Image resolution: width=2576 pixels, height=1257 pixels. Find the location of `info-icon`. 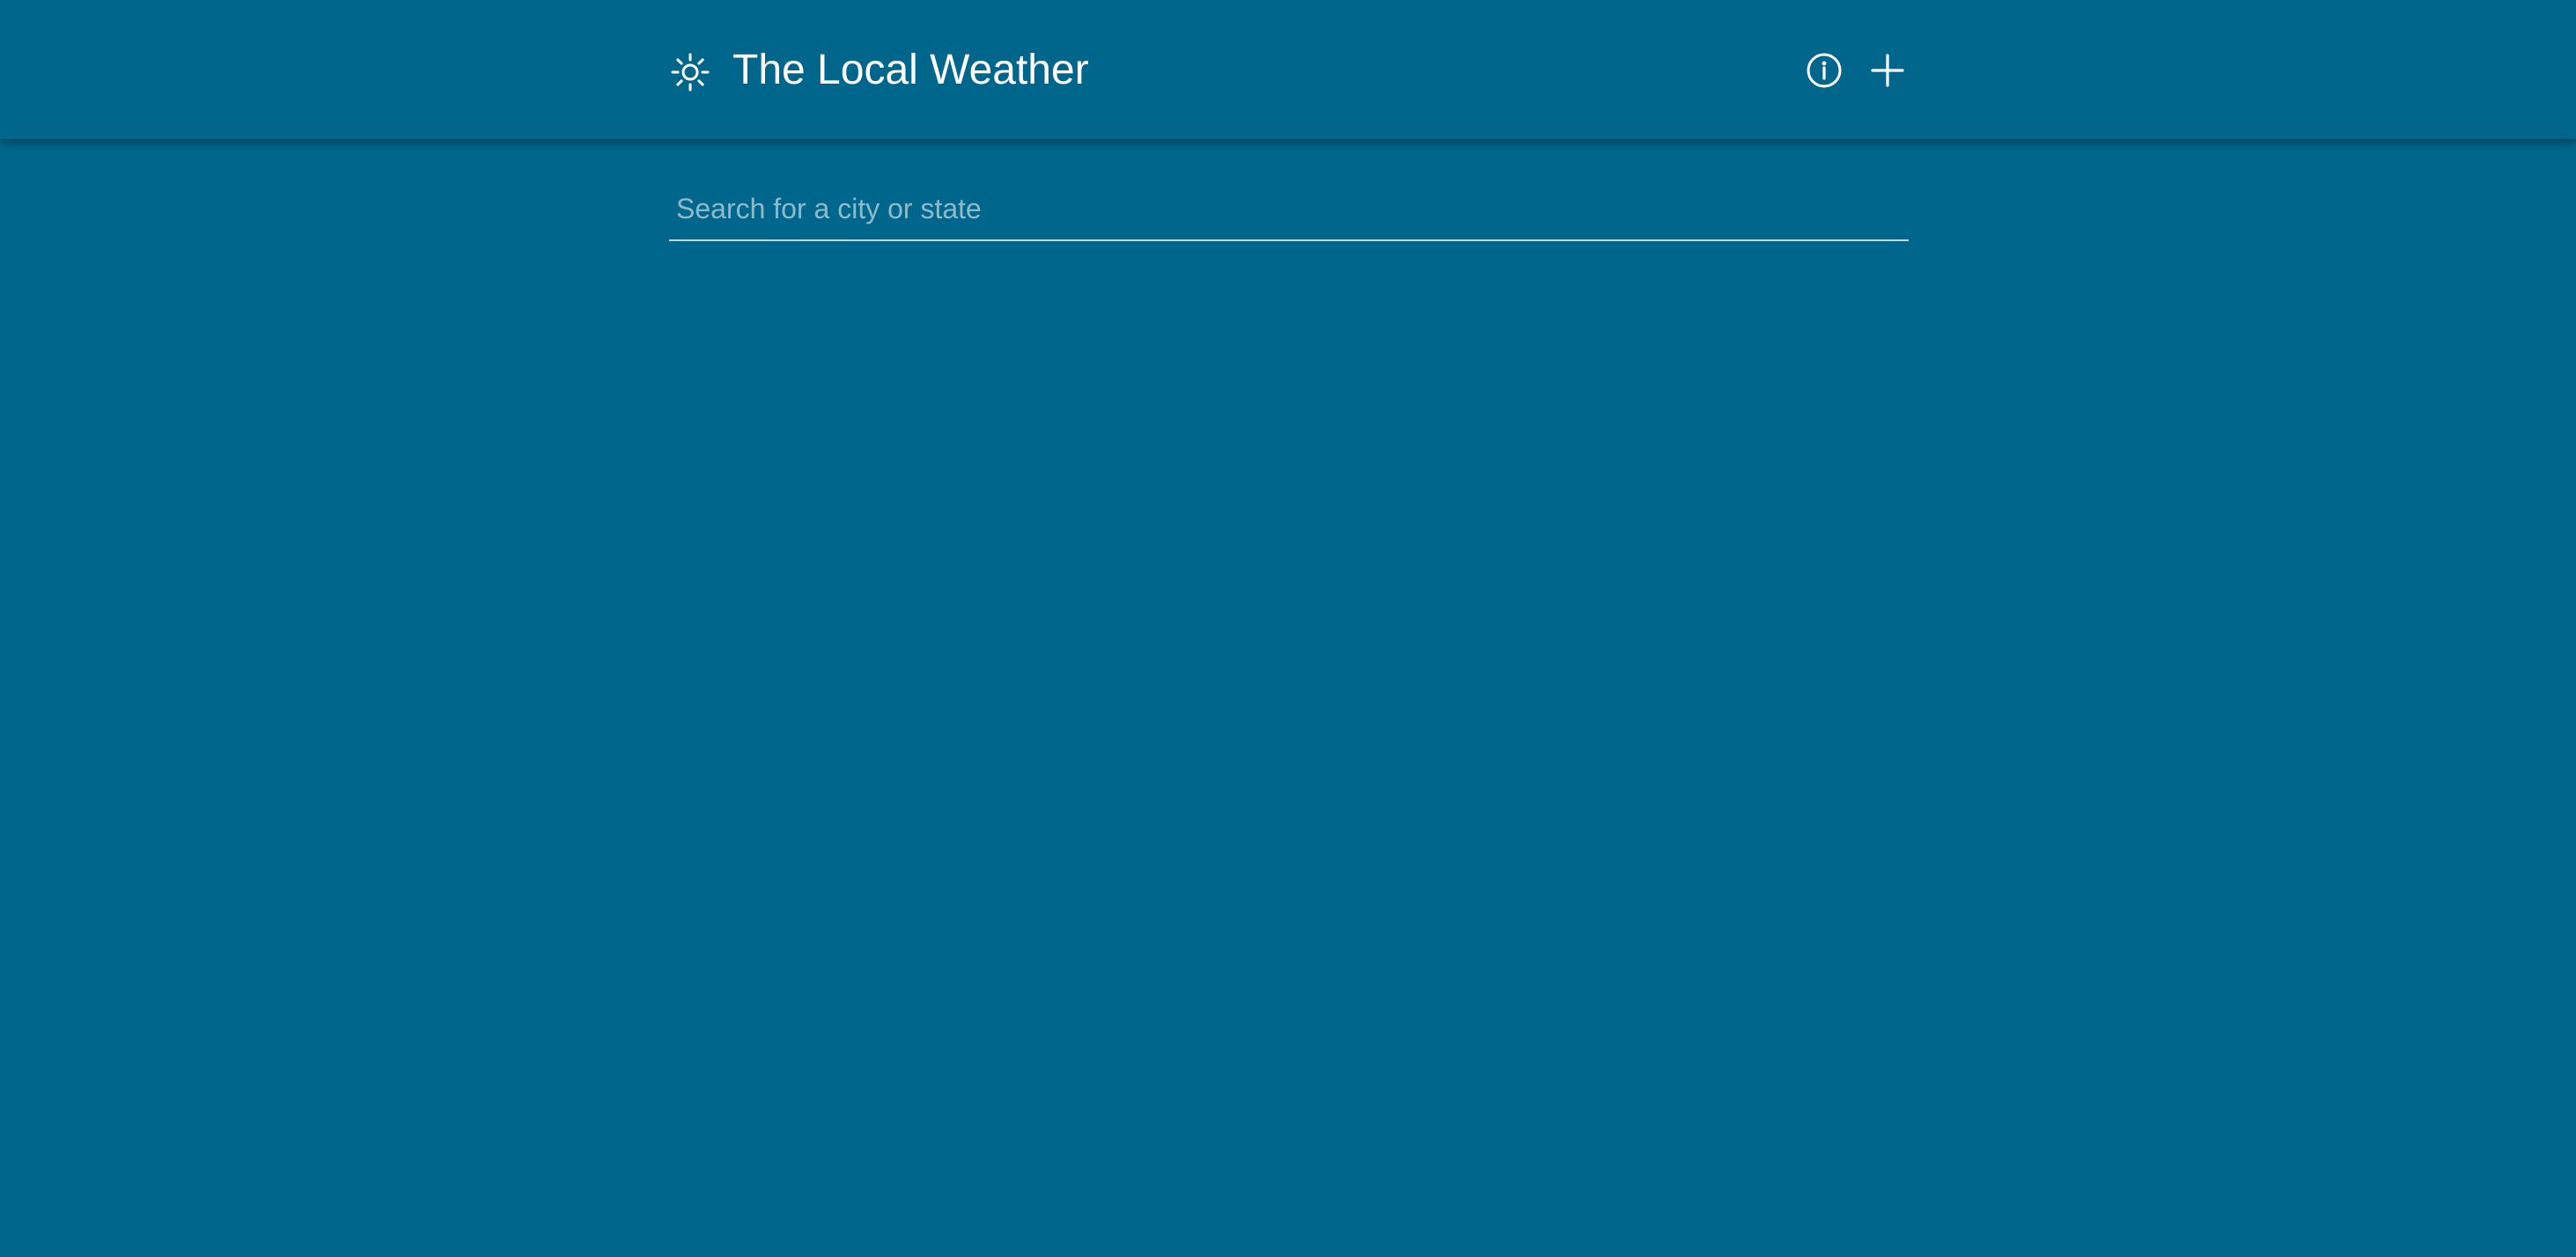

info-icon is located at coordinates (1825, 70).